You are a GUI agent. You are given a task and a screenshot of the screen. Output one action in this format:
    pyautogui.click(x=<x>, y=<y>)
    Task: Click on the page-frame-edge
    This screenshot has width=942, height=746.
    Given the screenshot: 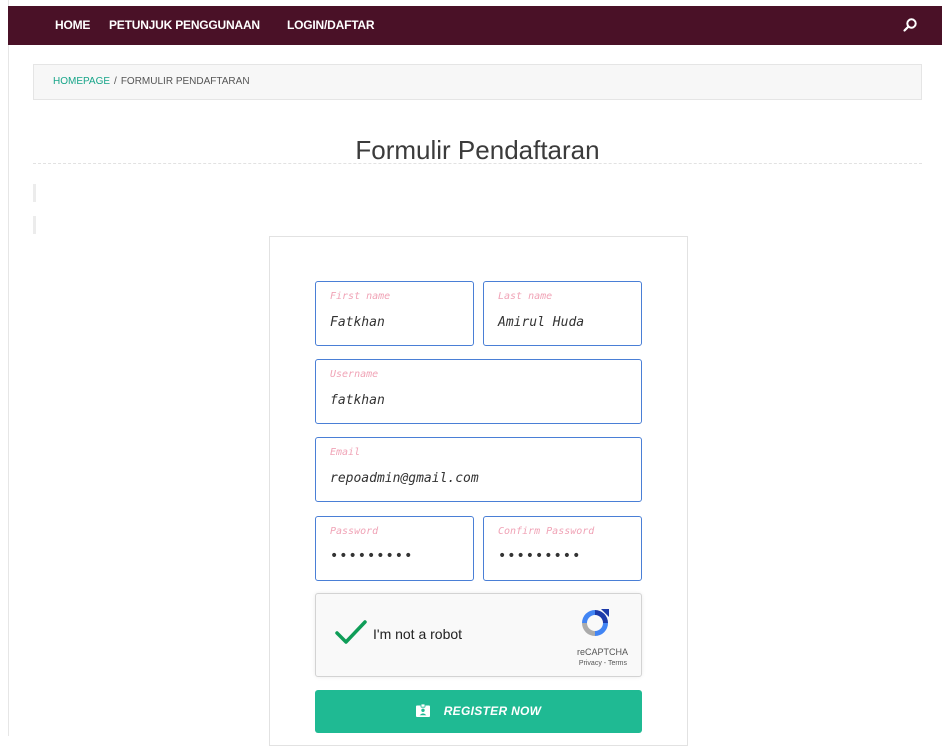 What is the action you would take?
    pyautogui.click(x=4, y=368)
    